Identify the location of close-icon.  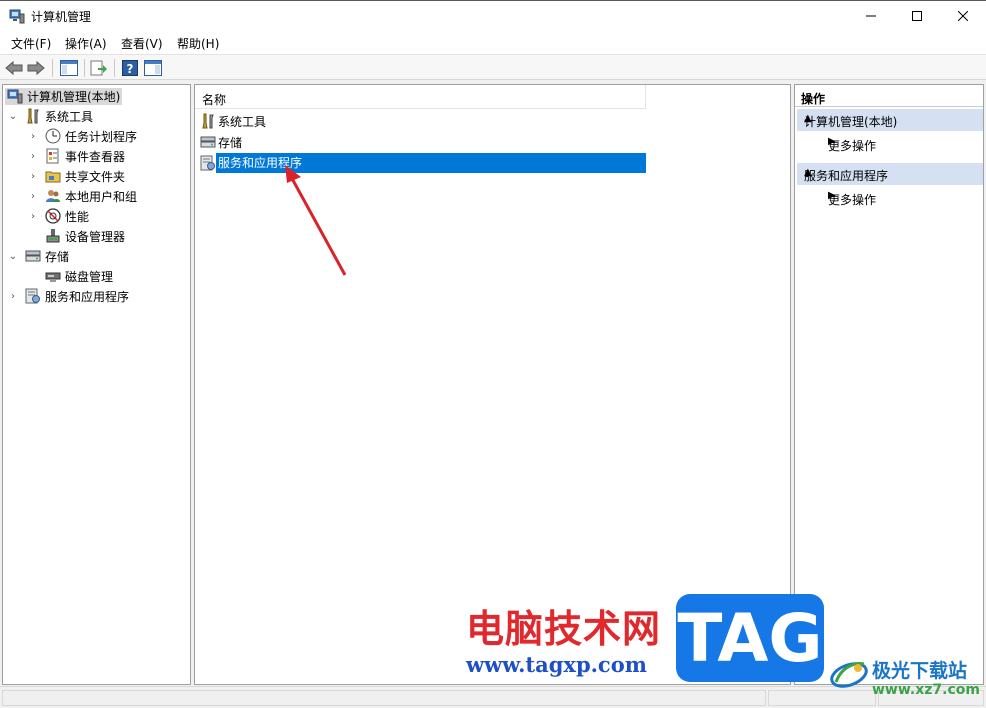
(963, 16).